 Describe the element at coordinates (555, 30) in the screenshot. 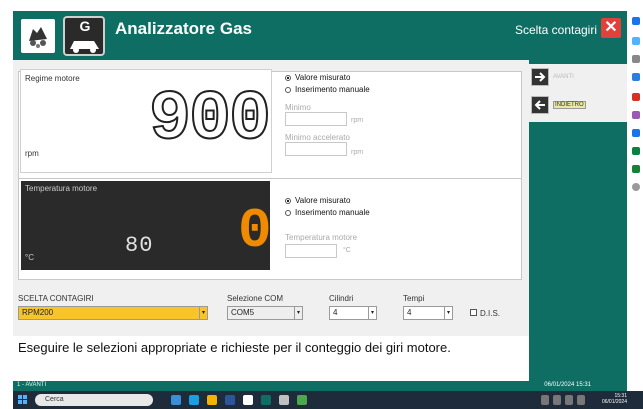

I see `choose-counter-label: Scelta contagiri` at that location.